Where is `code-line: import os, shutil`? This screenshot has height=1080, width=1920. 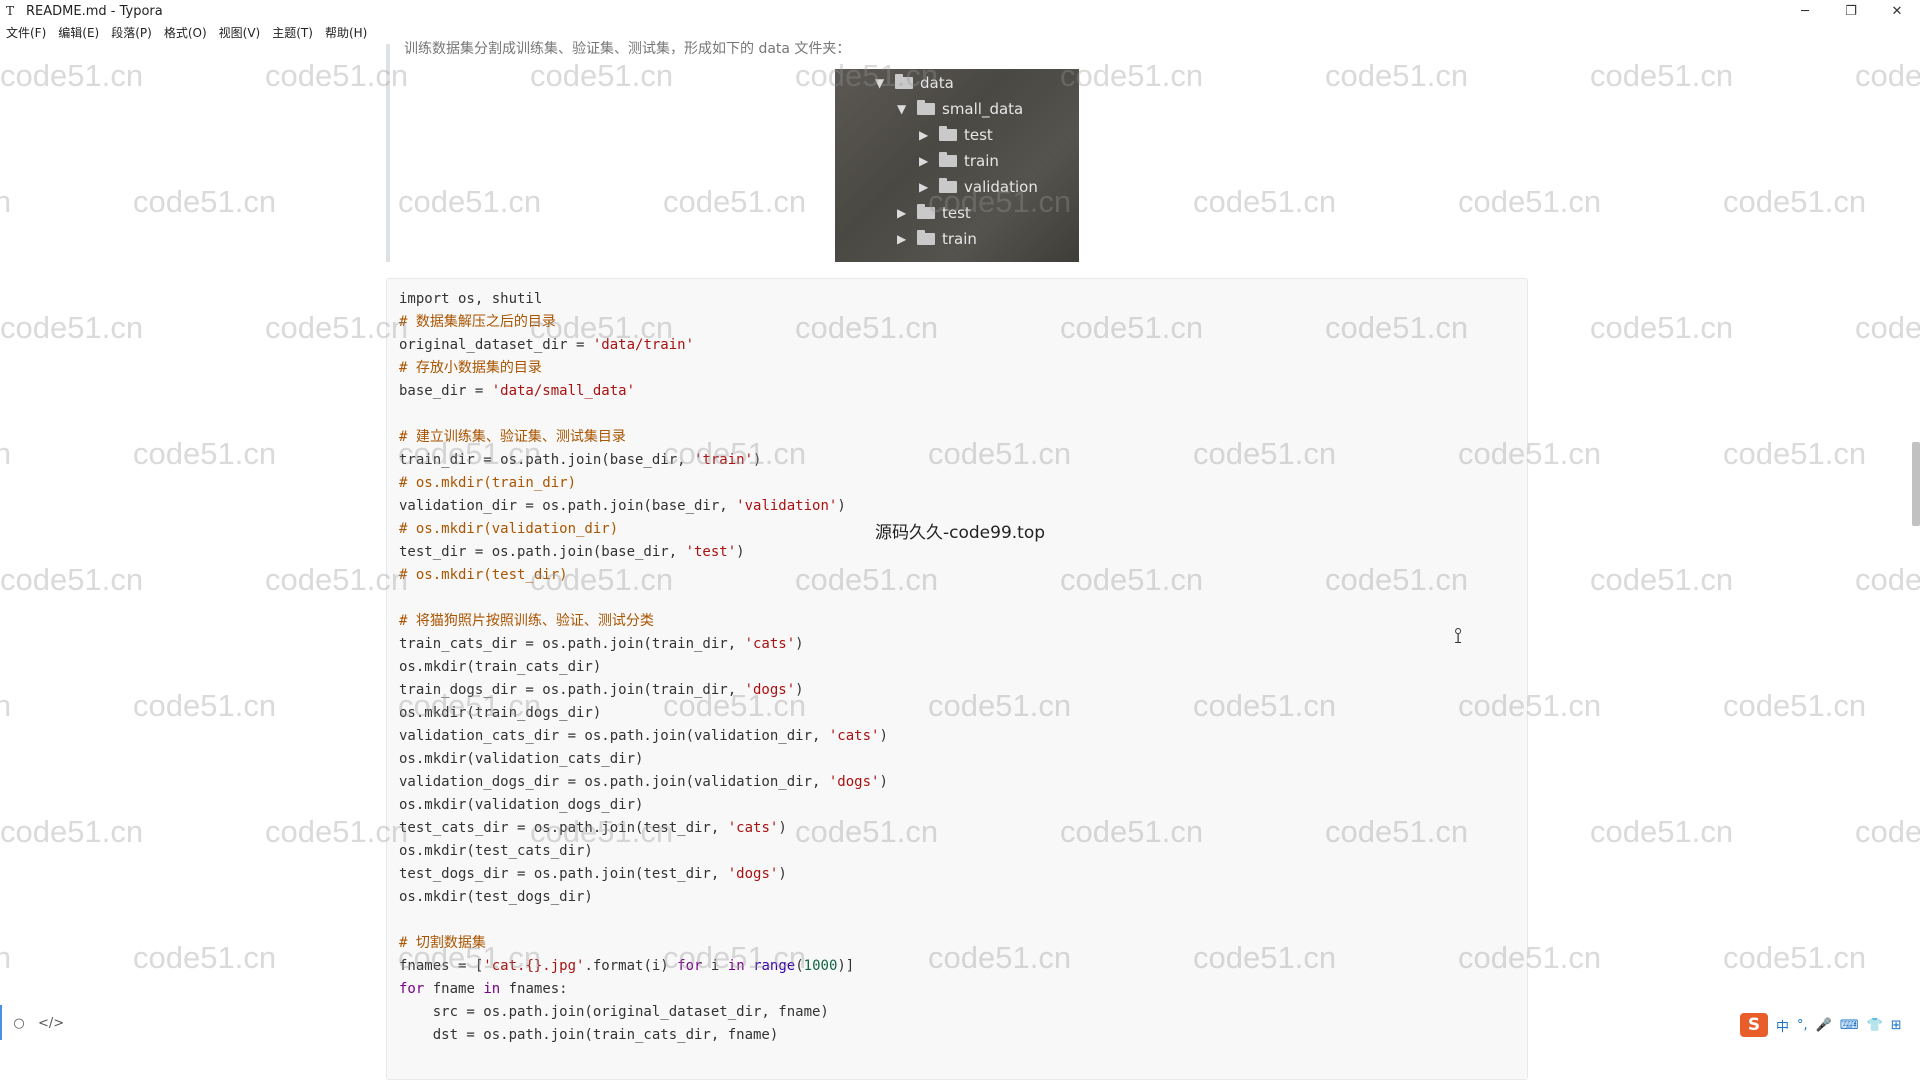
code-line: import os, shutil is located at coordinates (470, 299).